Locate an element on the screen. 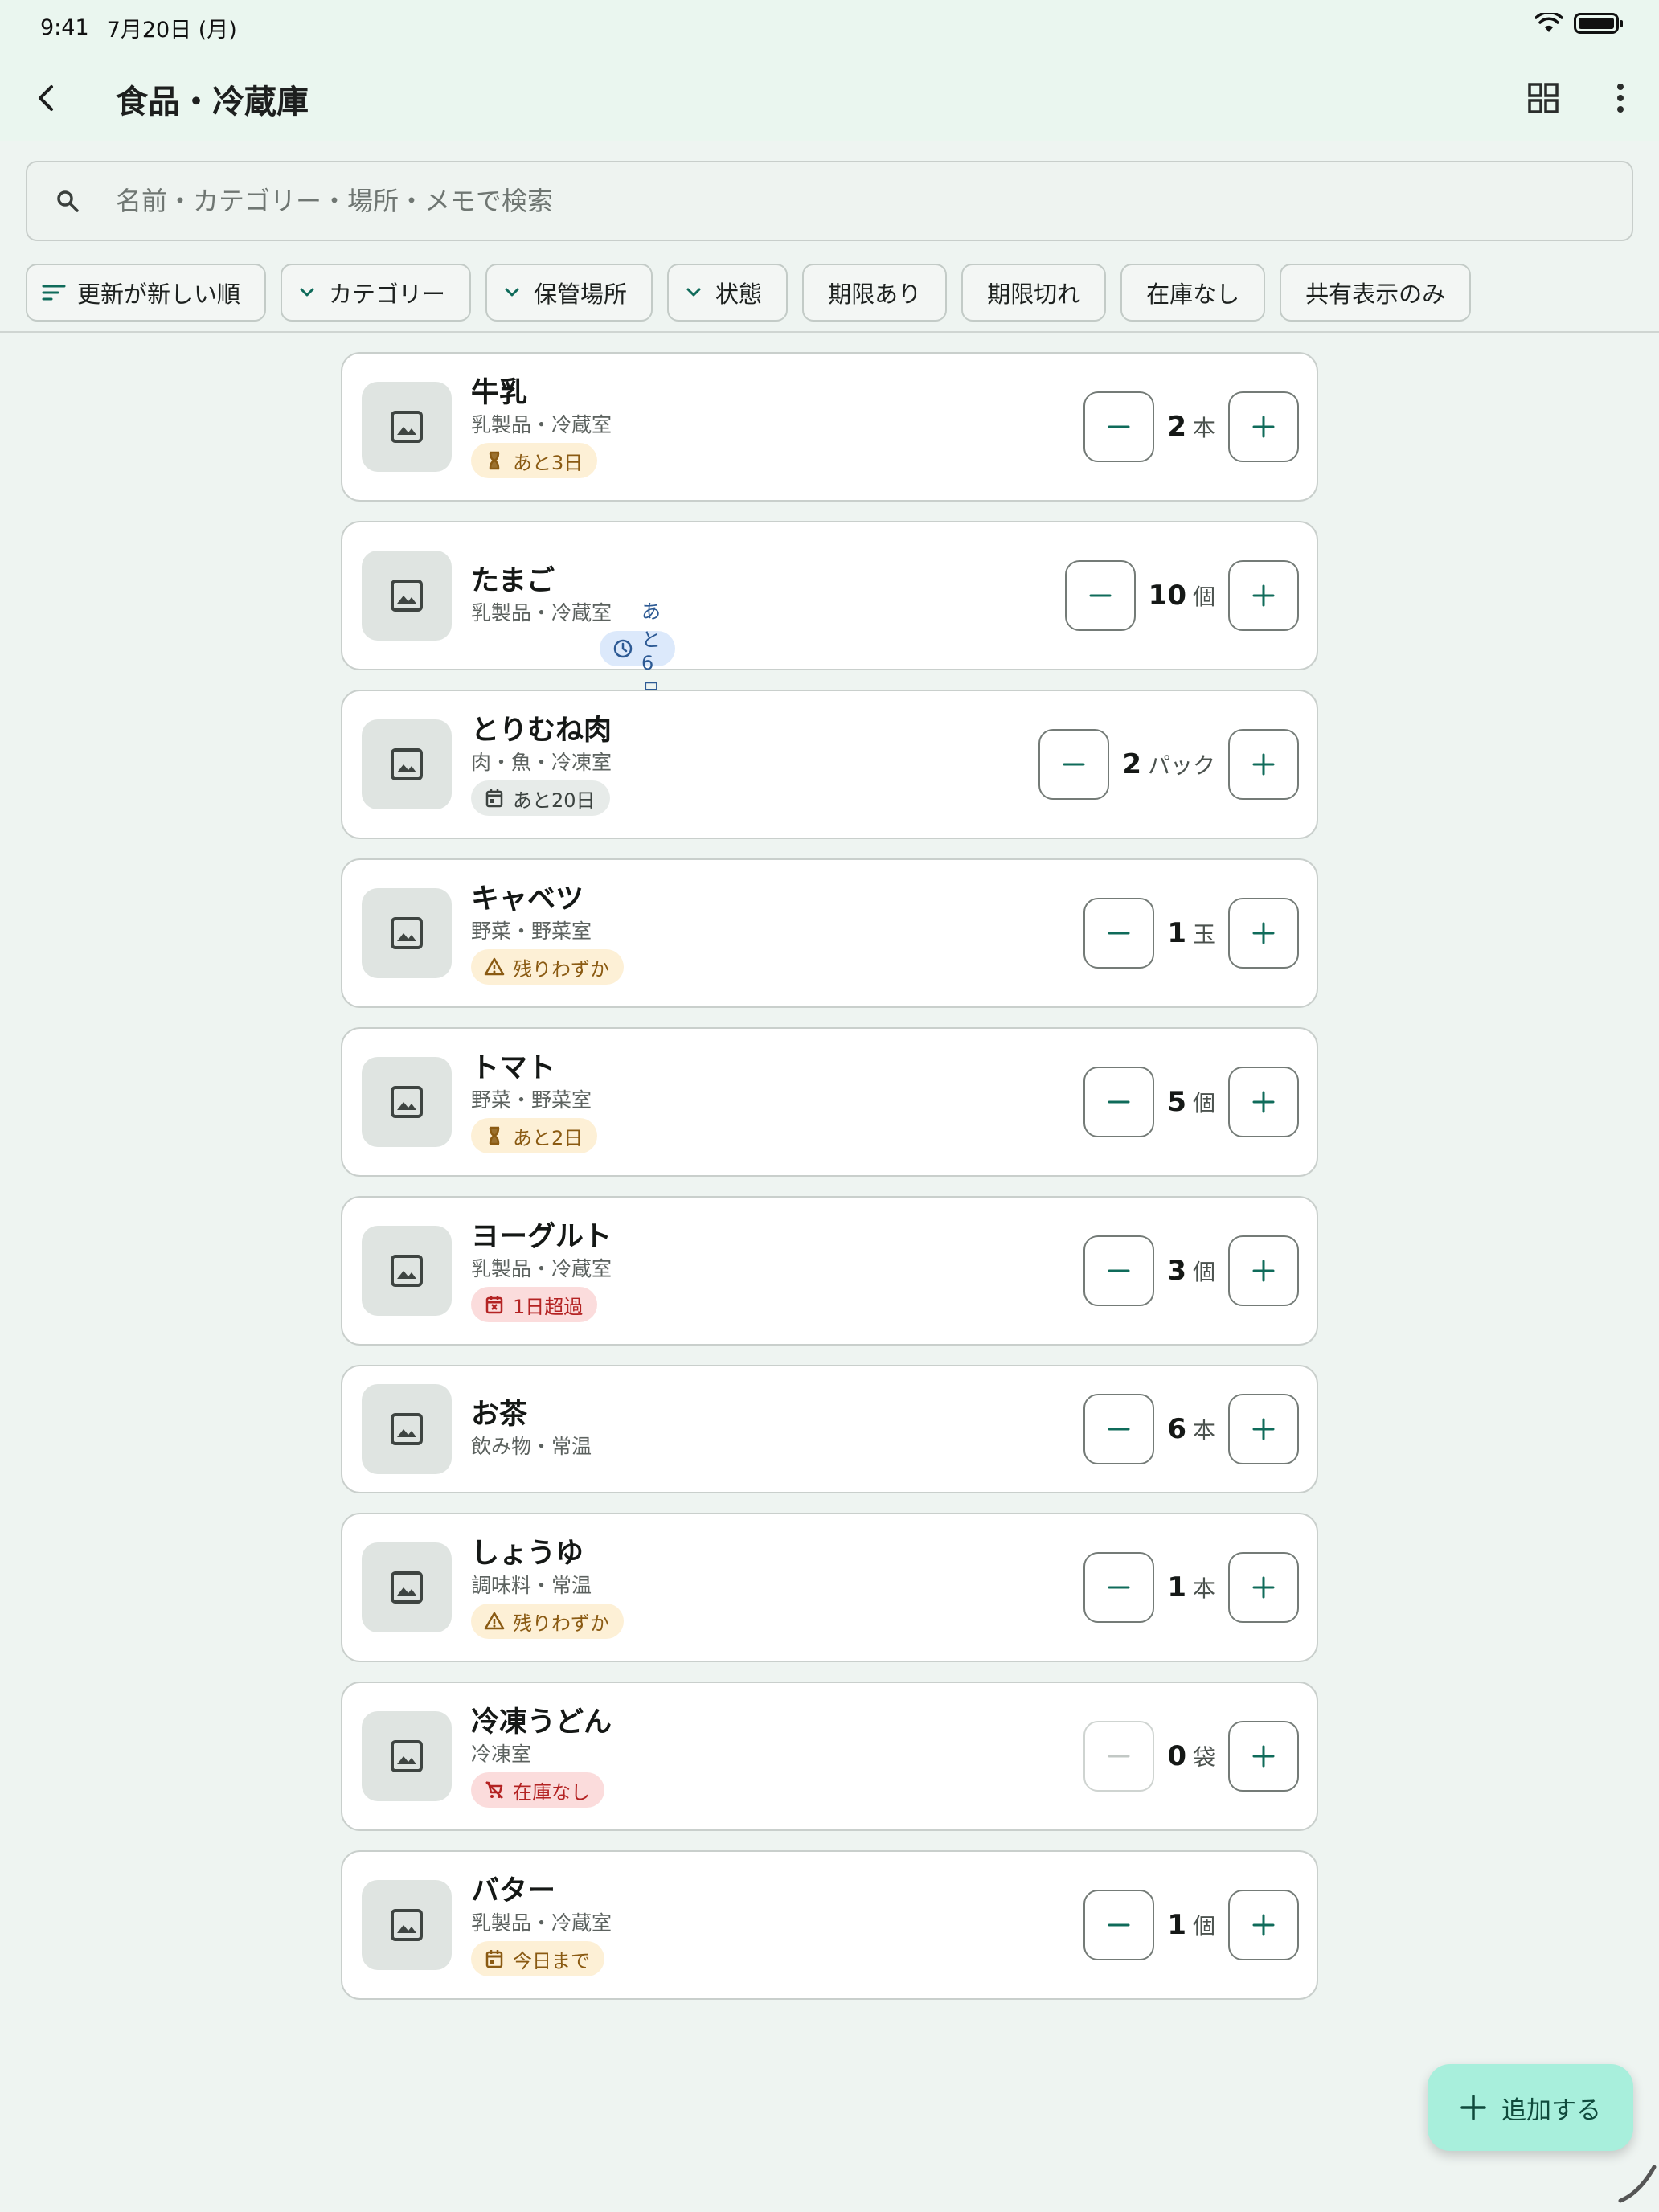 This screenshot has height=2212, width=1659. shared-only-chip: 共有表示のみ is located at coordinates (1376, 293).